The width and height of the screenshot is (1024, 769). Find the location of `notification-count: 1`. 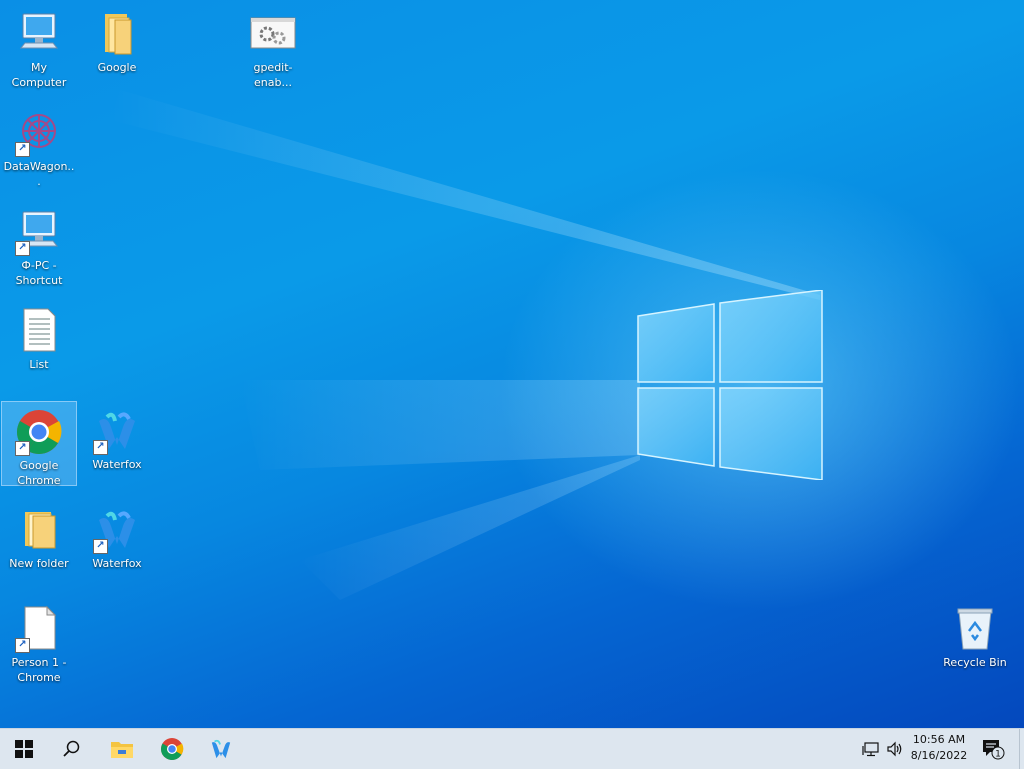

notification-count: 1 is located at coordinates (998, 755).